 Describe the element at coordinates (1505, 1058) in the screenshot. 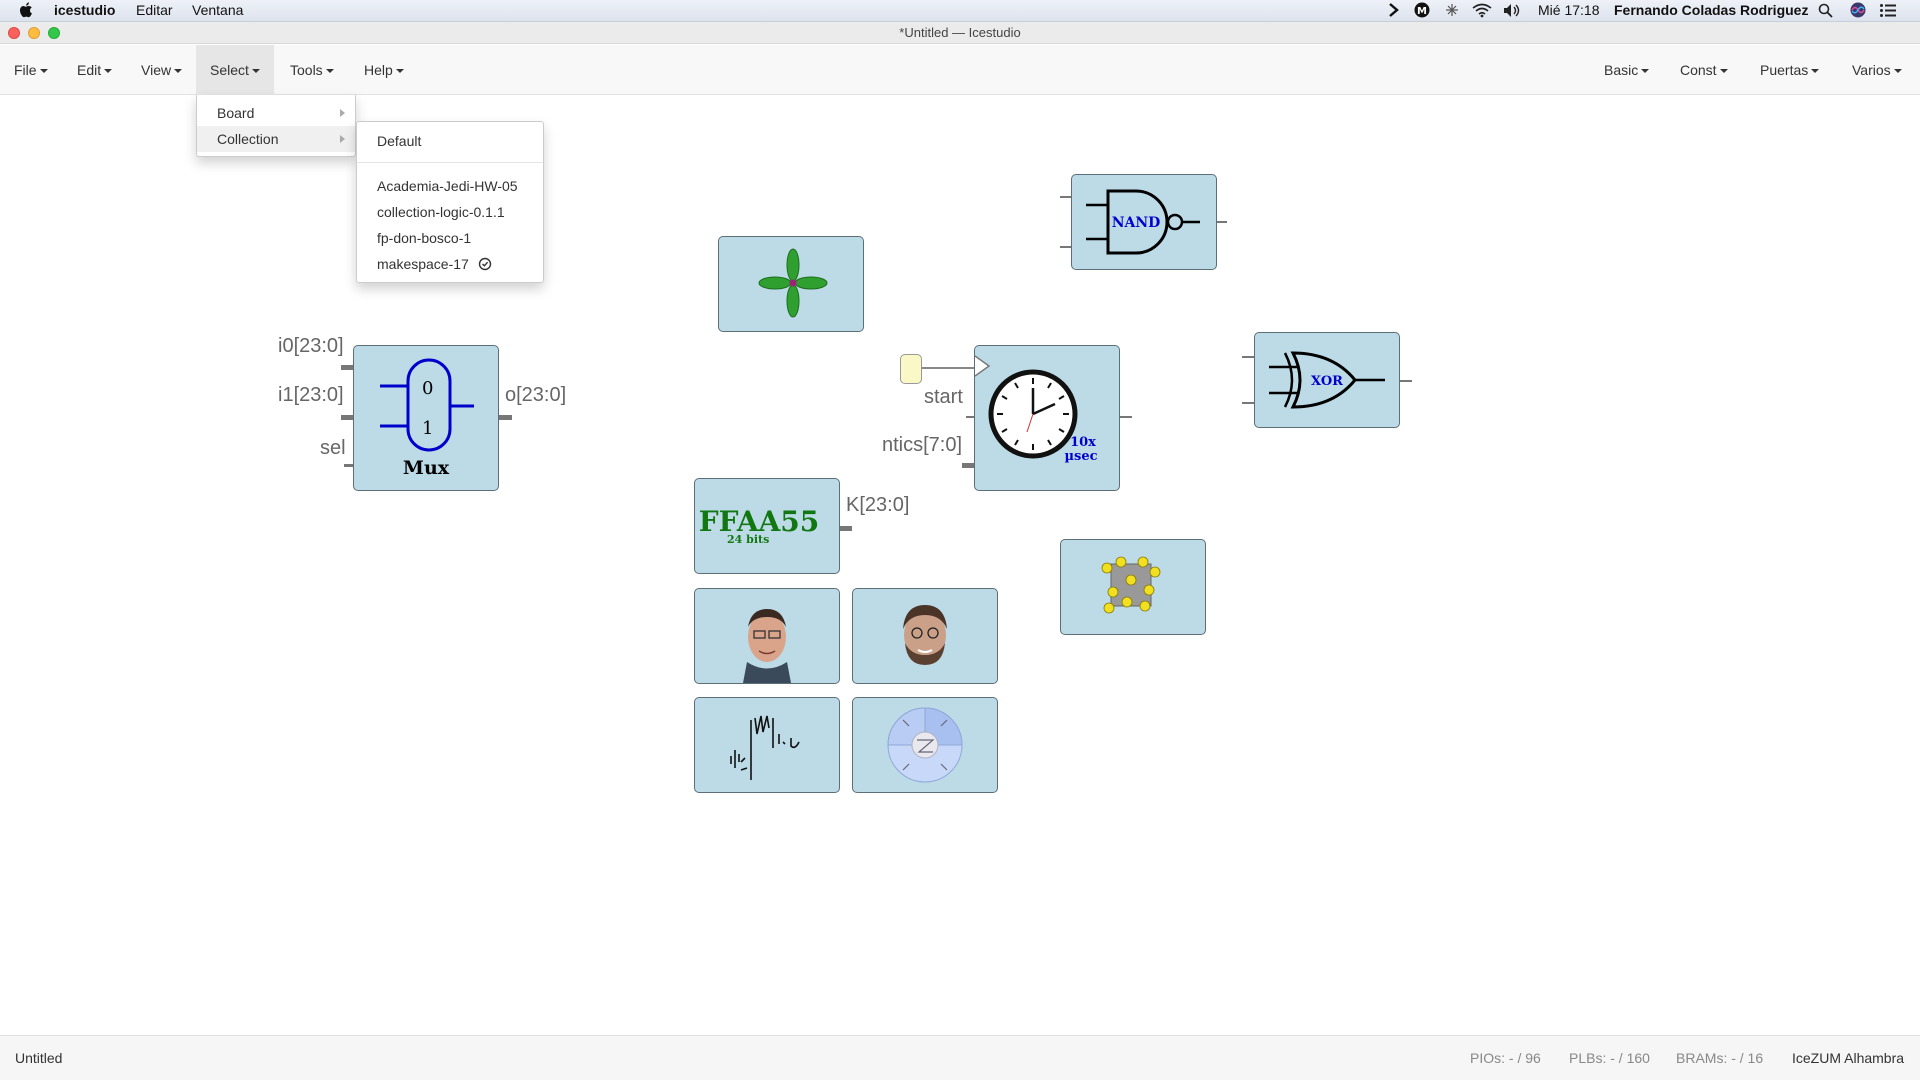

I see `status-pios: PIOs: - / 96` at that location.